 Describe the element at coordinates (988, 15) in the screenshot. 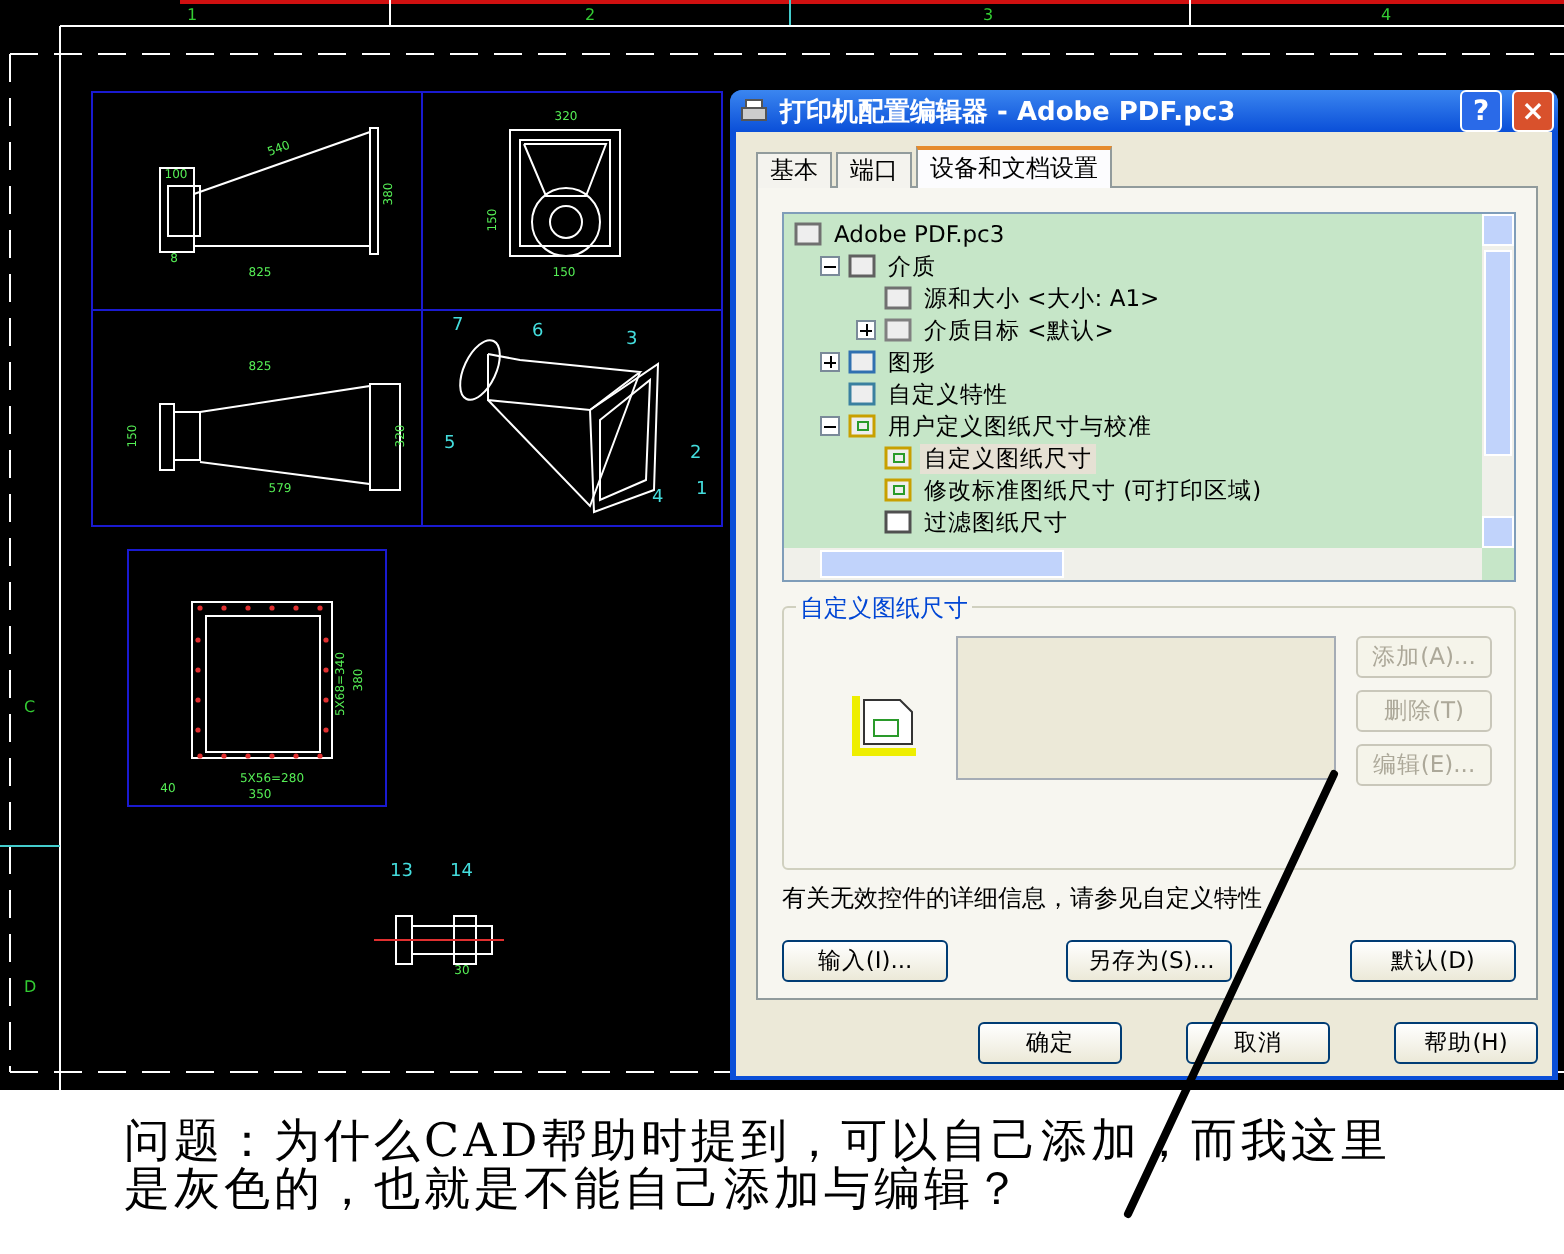

I see `column-marker: 3` at that location.